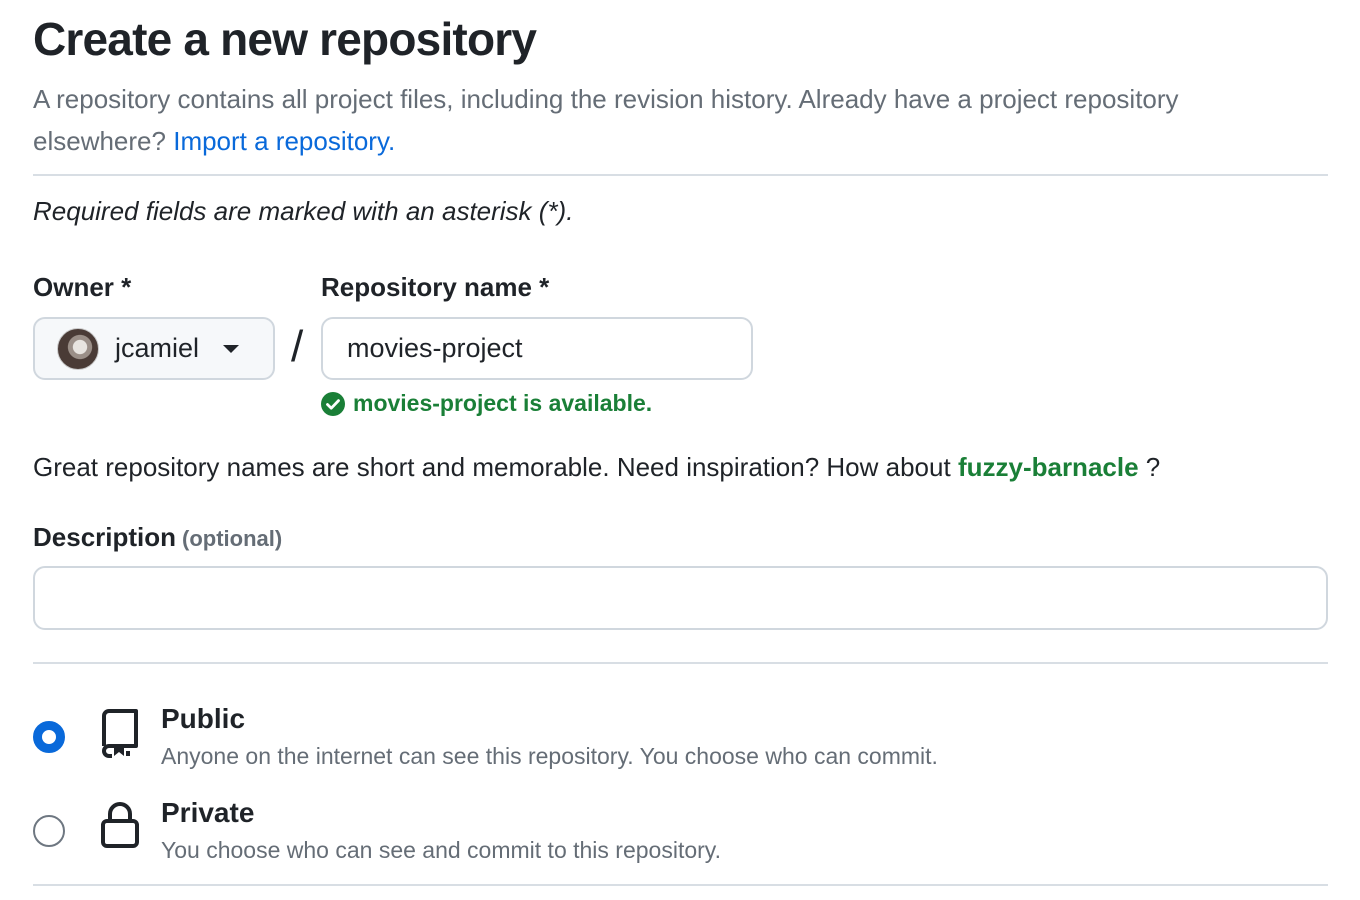  What do you see at coordinates (232, 538) in the screenshot?
I see `optional-hint: (optional)` at bounding box center [232, 538].